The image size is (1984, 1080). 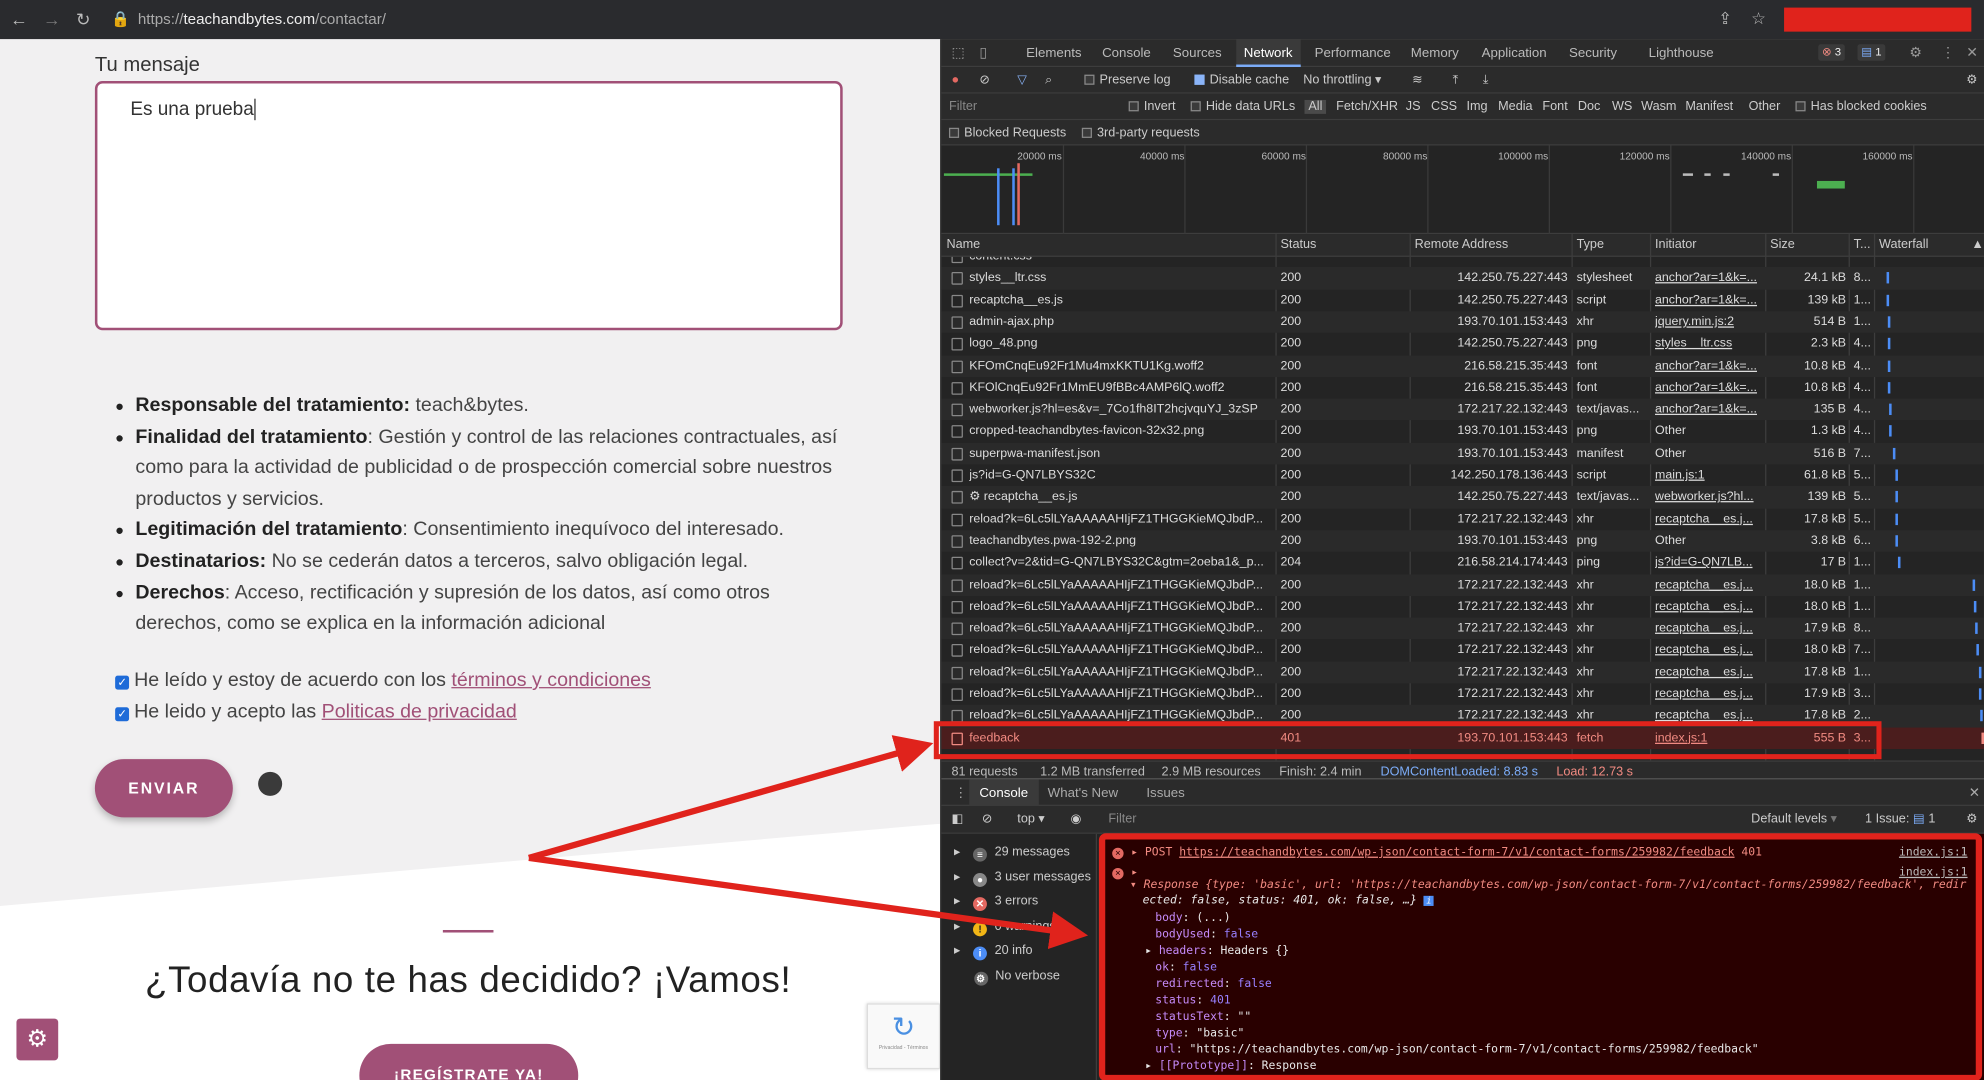 What do you see at coordinates (1230, 1066) in the screenshot?
I see `response-property: ▸ [[Prototype]]: Response` at bounding box center [1230, 1066].